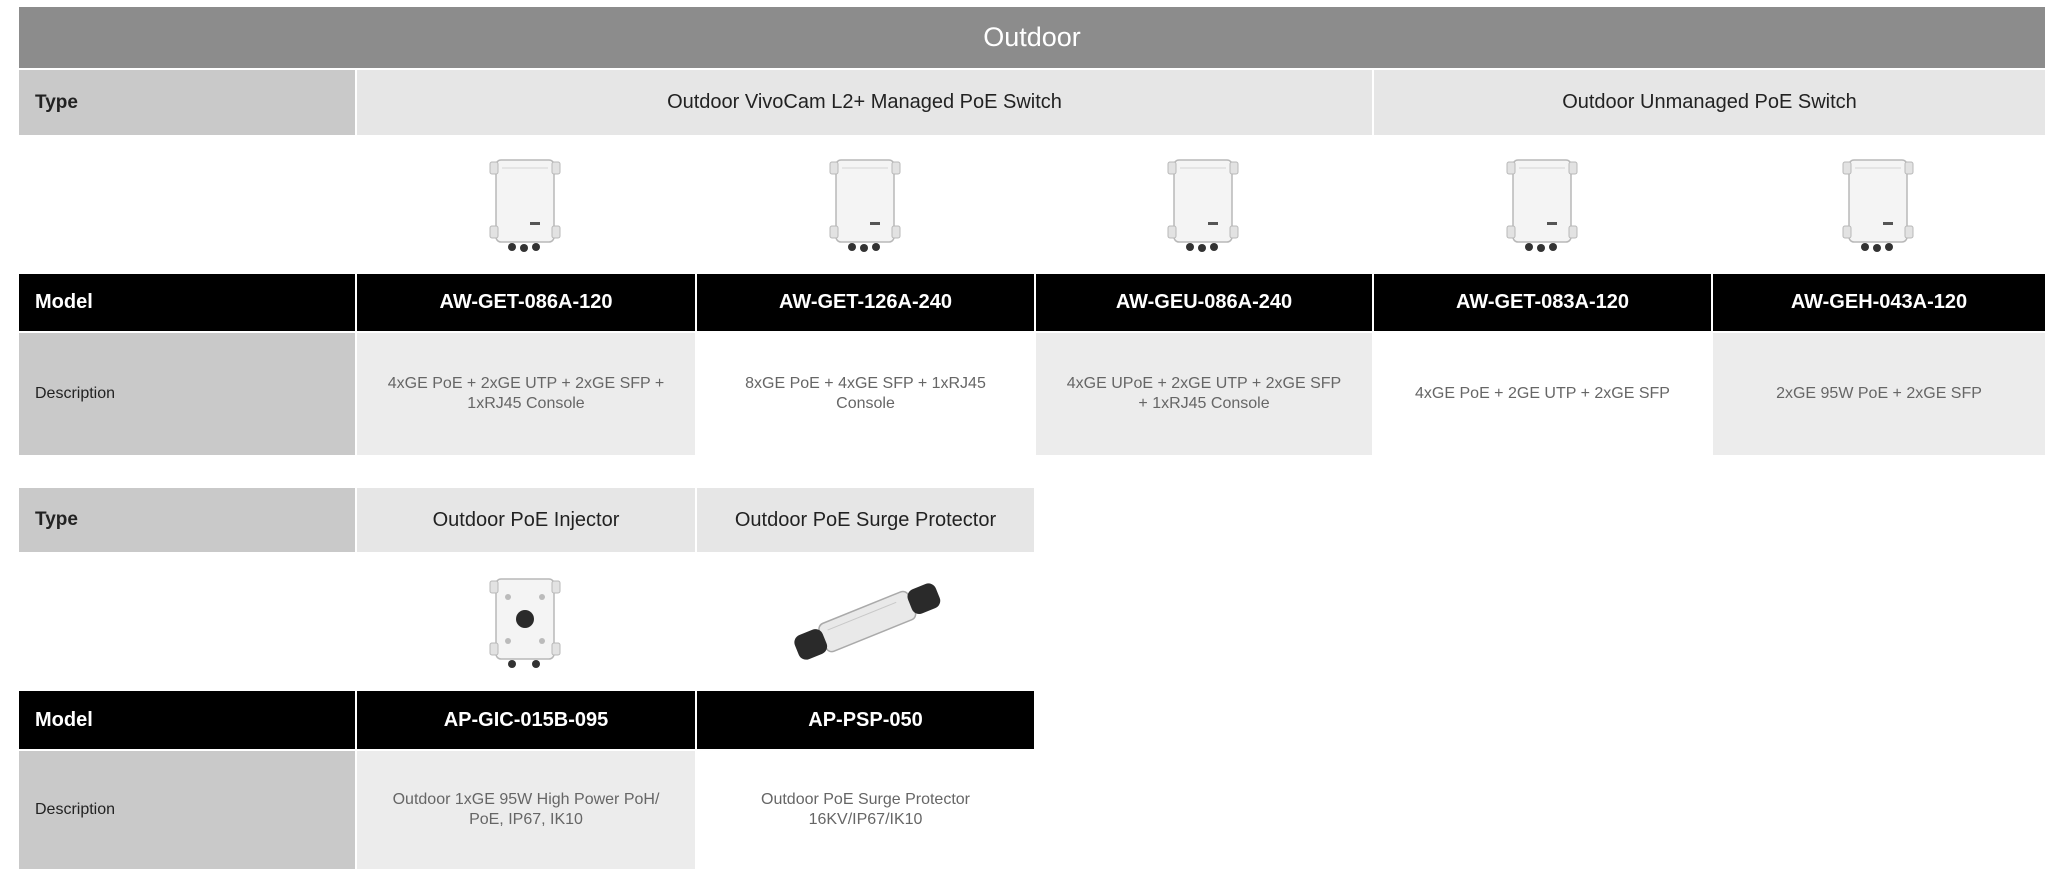 The image size is (2045, 869). Describe the element at coordinates (187, 720) in the screenshot. I see `model-row-label-2: Model` at that location.